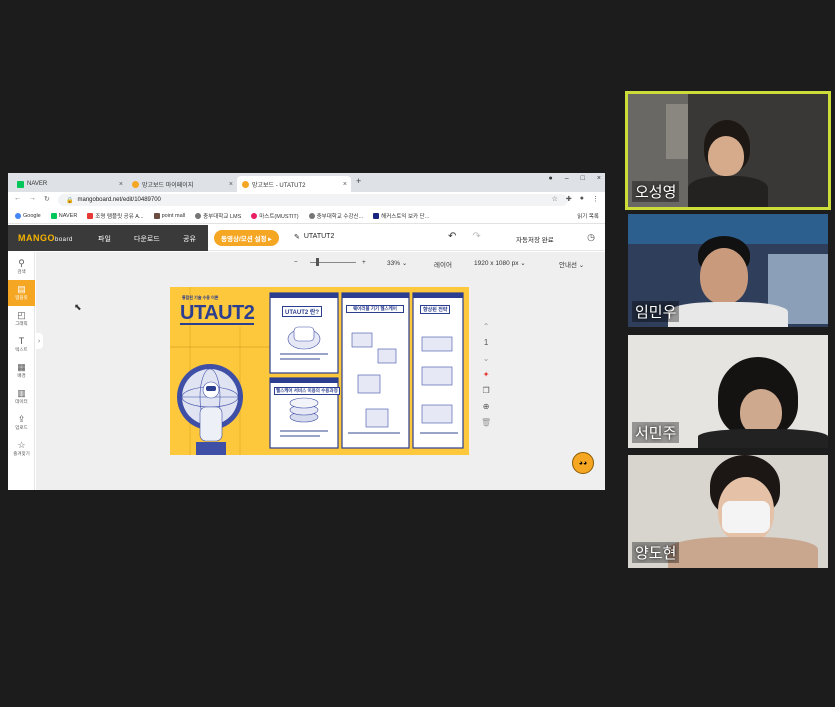  What do you see at coordinates (443, 264) in the screenshot?
I see `layer-button: 레이어` at bounding box center [443, 264].